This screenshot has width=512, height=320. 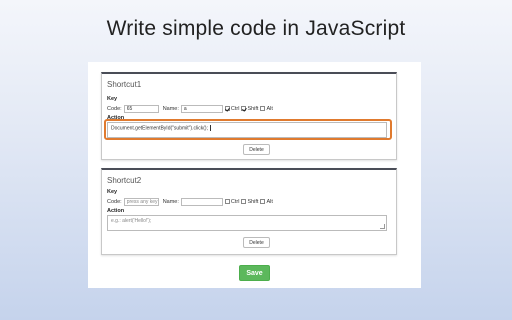 I want to click on resize-grip-icon, so click(x=382, y=226).